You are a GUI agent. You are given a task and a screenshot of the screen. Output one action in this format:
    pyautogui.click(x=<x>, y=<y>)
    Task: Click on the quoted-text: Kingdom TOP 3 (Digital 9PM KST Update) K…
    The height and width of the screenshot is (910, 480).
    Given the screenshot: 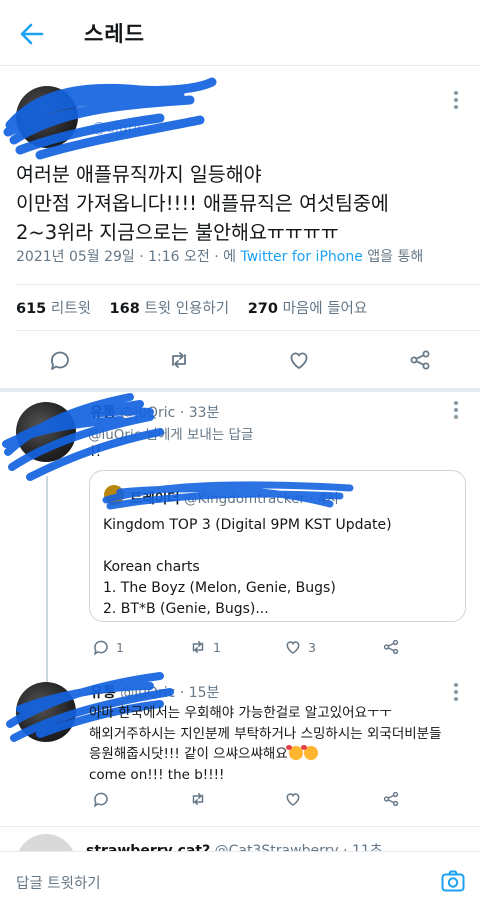 What is the action you would take?
    pyautogui.click(x=247, y=567)
    